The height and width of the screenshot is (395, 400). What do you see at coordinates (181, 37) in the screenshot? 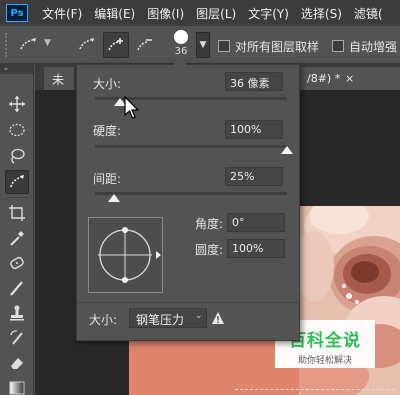
I see `brush-tip-preview-icon` at bounding box center [181, 37].